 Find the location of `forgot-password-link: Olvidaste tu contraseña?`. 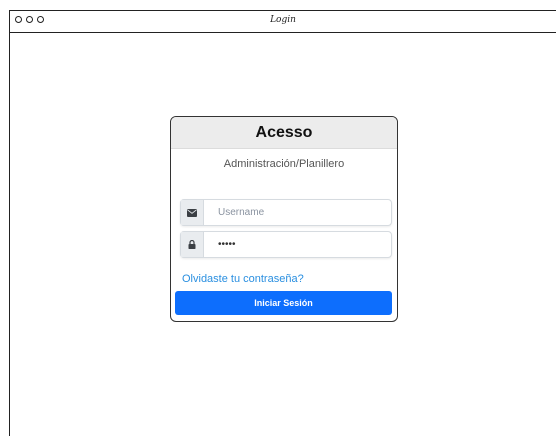

forgot-password-link: Olvidaste tu contraseña? is located at coordinates (243, 279).